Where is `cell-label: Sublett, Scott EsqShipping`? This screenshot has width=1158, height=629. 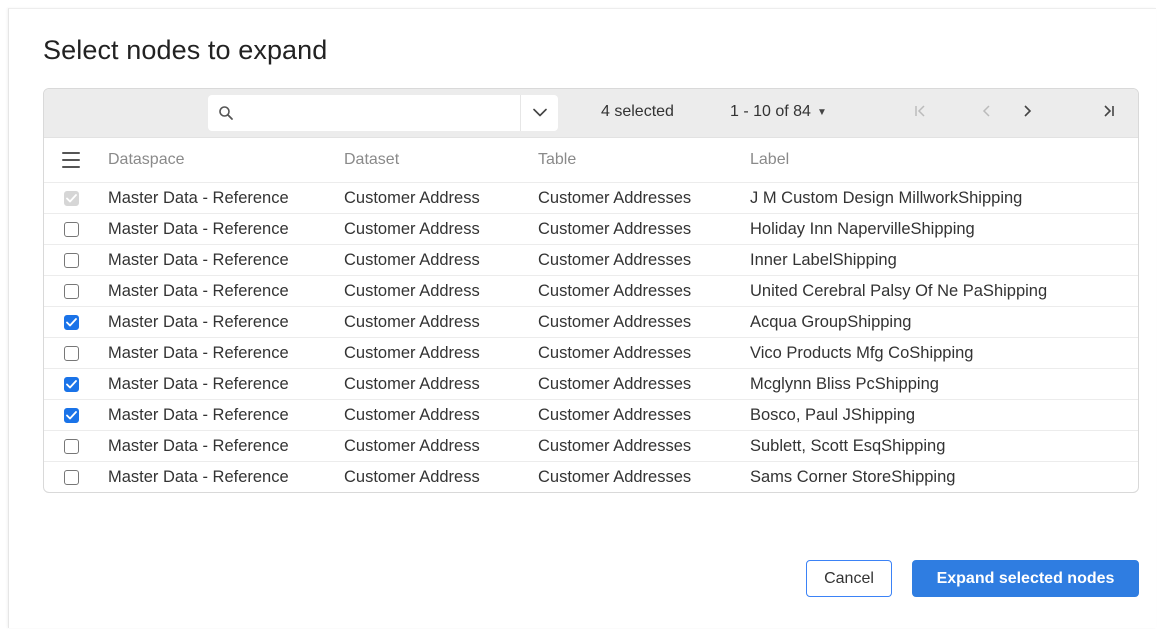
cell-label: Sublett, Scott EsqShipping is located at coordinates (848, 445).